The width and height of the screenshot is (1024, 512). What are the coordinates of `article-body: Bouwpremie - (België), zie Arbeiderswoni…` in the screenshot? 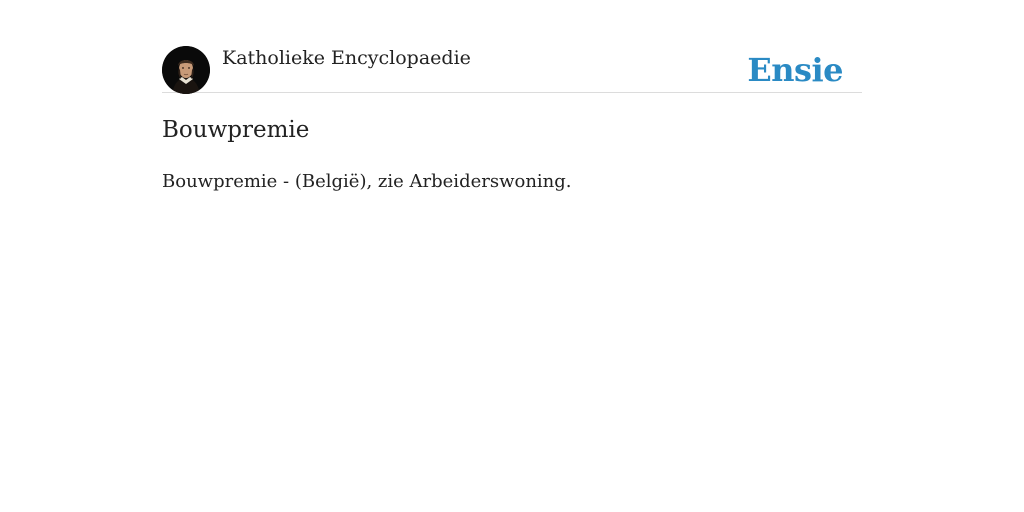 It's located at (367, 182).